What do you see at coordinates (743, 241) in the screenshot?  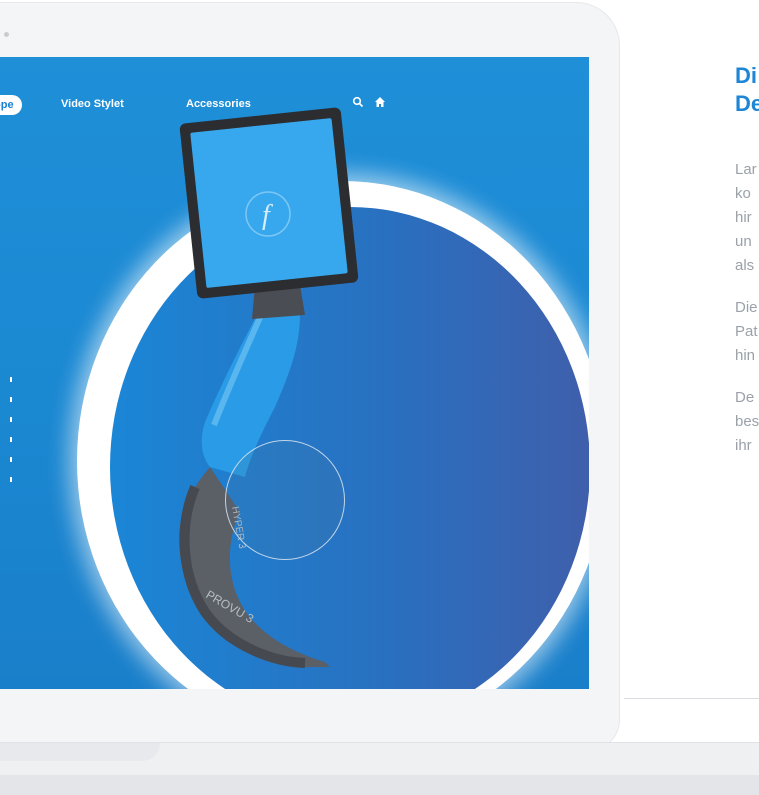 I see `paragraph-line: un` at bounding box center [743, 241].